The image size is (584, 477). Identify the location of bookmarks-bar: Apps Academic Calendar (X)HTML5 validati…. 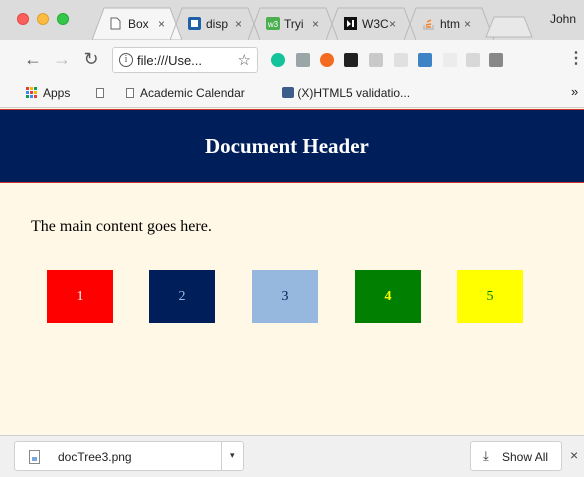
(292, 94).